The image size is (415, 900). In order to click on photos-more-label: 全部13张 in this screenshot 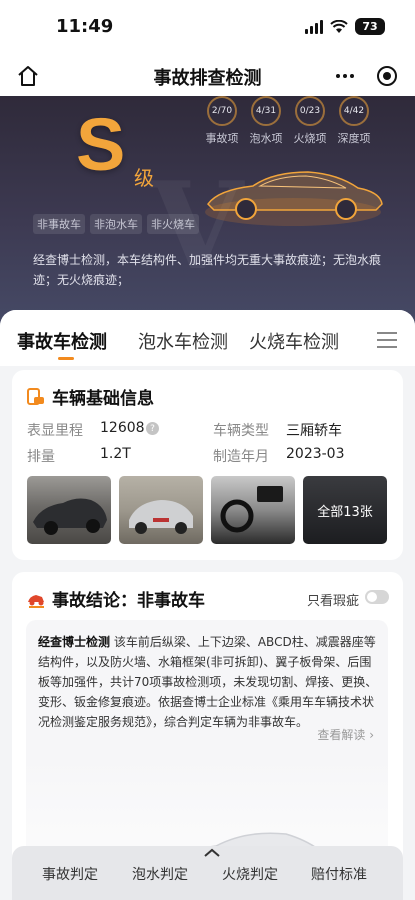, I will do `click(345, 512)`.